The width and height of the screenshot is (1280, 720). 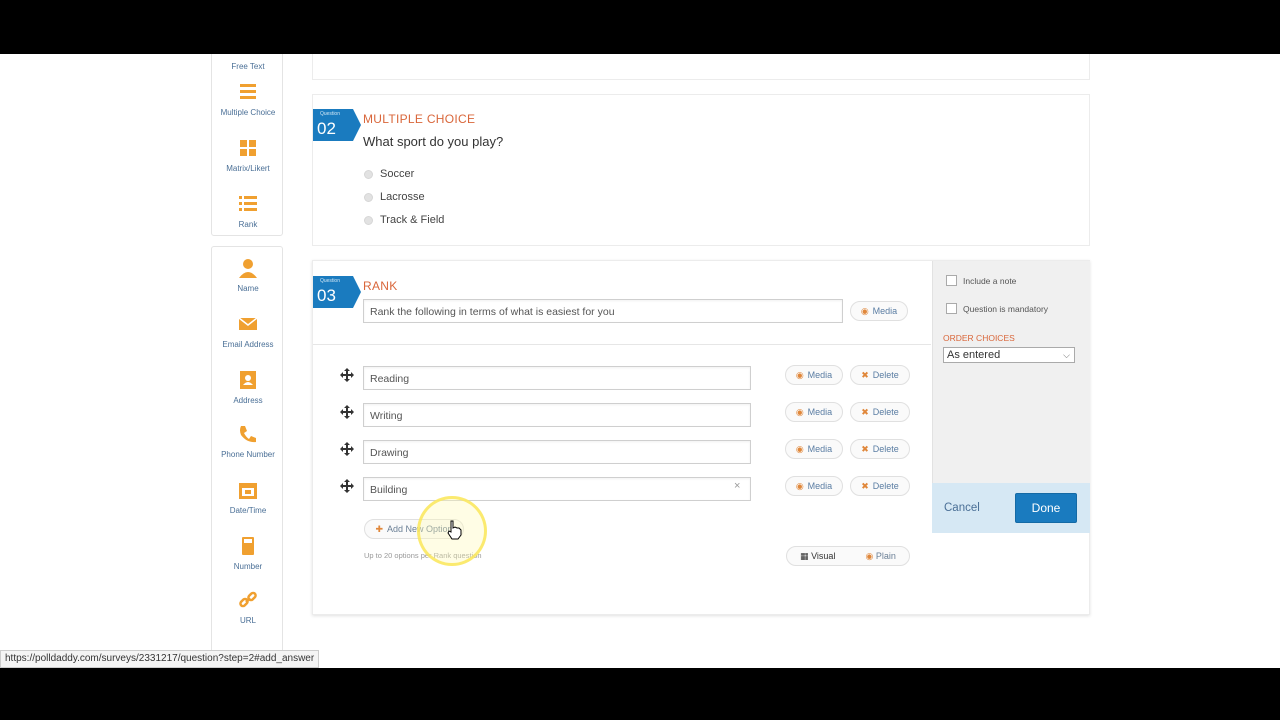 What do you see at coordinates (962, 508) in the screenshot?
I see `cancel-button: Cancel` at bounding box center [962, 508].